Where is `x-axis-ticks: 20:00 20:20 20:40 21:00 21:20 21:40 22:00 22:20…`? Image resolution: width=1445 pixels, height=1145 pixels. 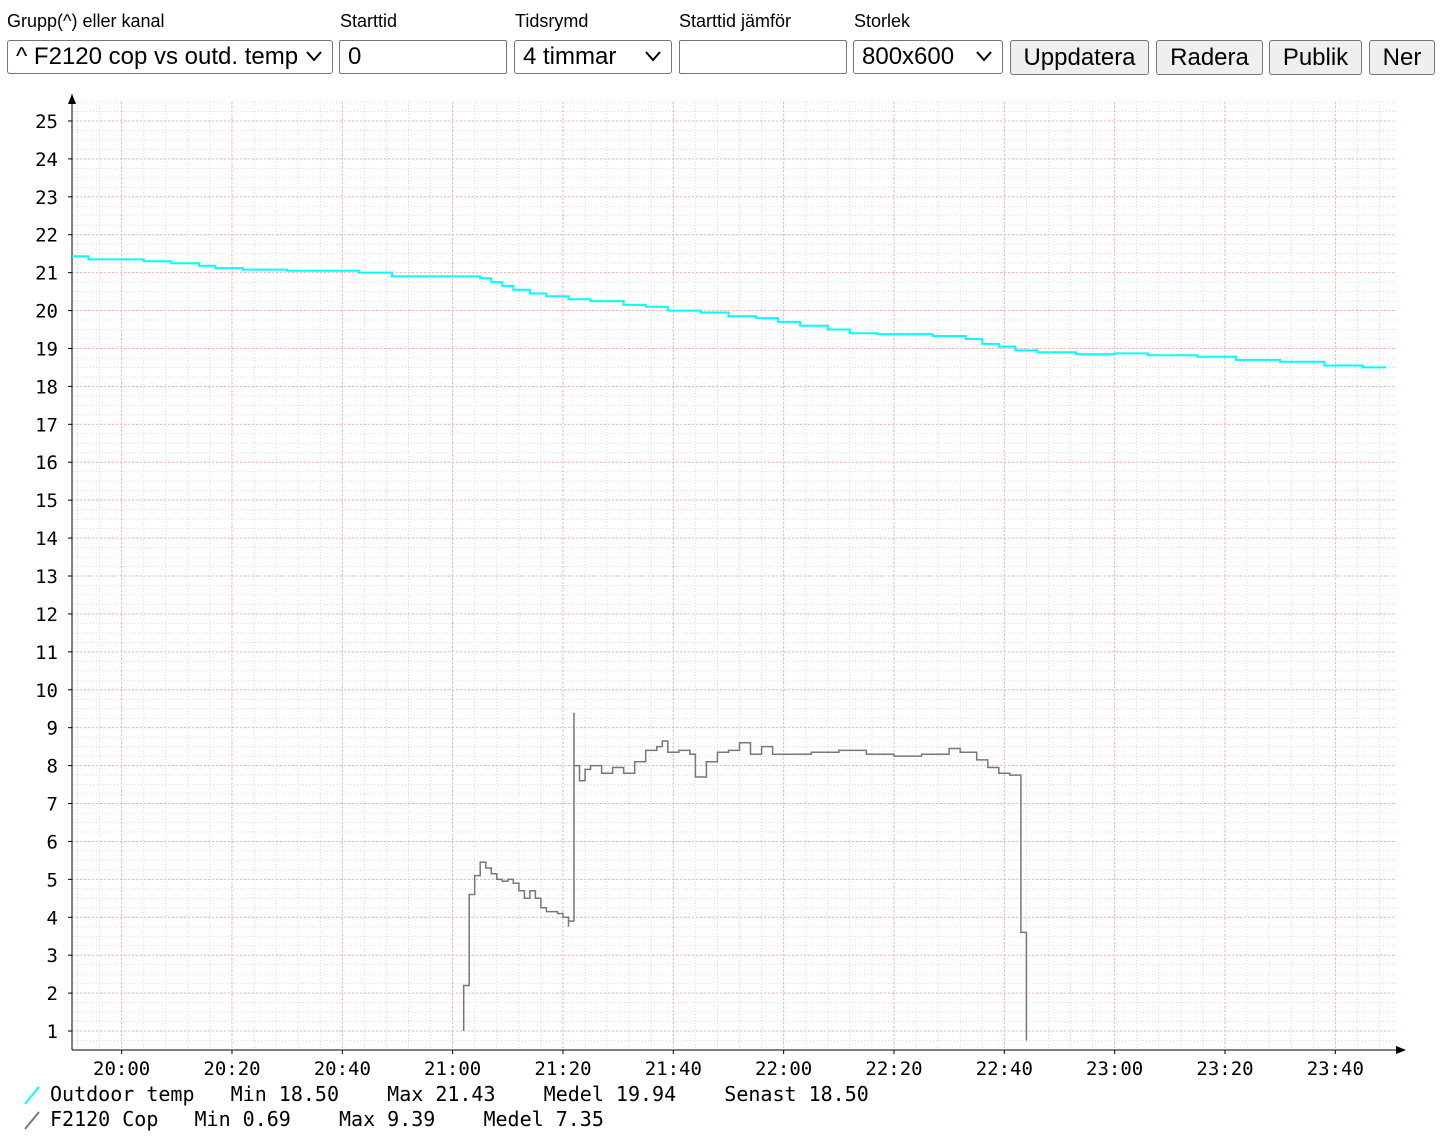
x-axis-ticks: 20:00 20:20 20:40 21:00 21:20 21:40 22:00 22:20… is located at coordinates (728, 1069).